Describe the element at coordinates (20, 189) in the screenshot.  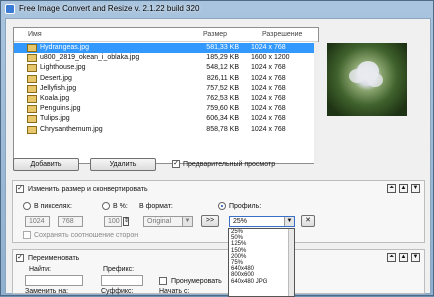
I see `resize-checkbox: ✓` at that location.